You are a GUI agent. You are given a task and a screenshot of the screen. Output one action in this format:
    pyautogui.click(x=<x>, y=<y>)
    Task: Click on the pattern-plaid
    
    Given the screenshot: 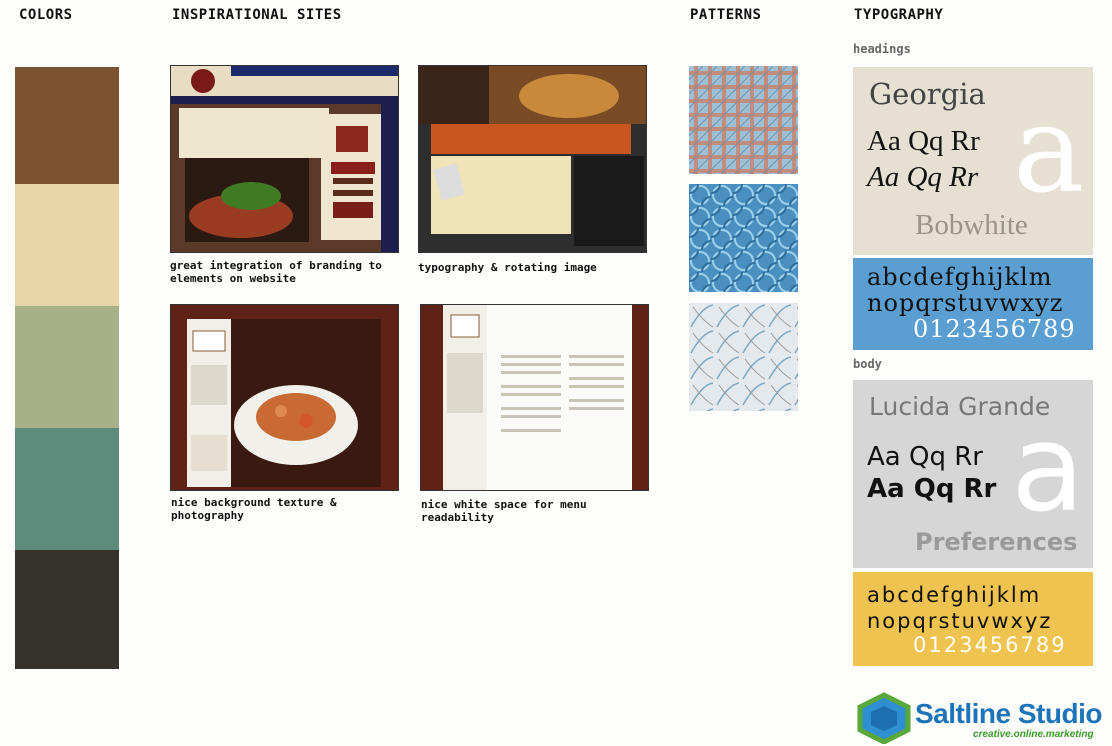 What is the action you would take?
    pyautogui.click(x=743, y=120)
    